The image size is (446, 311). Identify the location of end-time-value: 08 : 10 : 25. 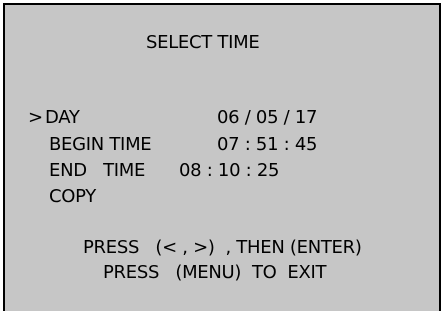
(229, 171).